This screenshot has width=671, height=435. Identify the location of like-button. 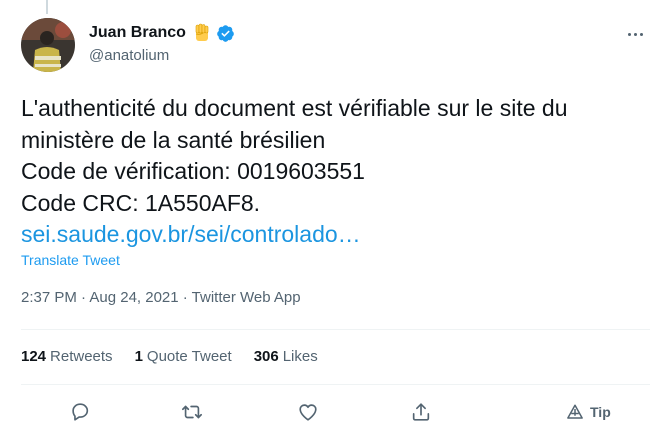
(308, 412).